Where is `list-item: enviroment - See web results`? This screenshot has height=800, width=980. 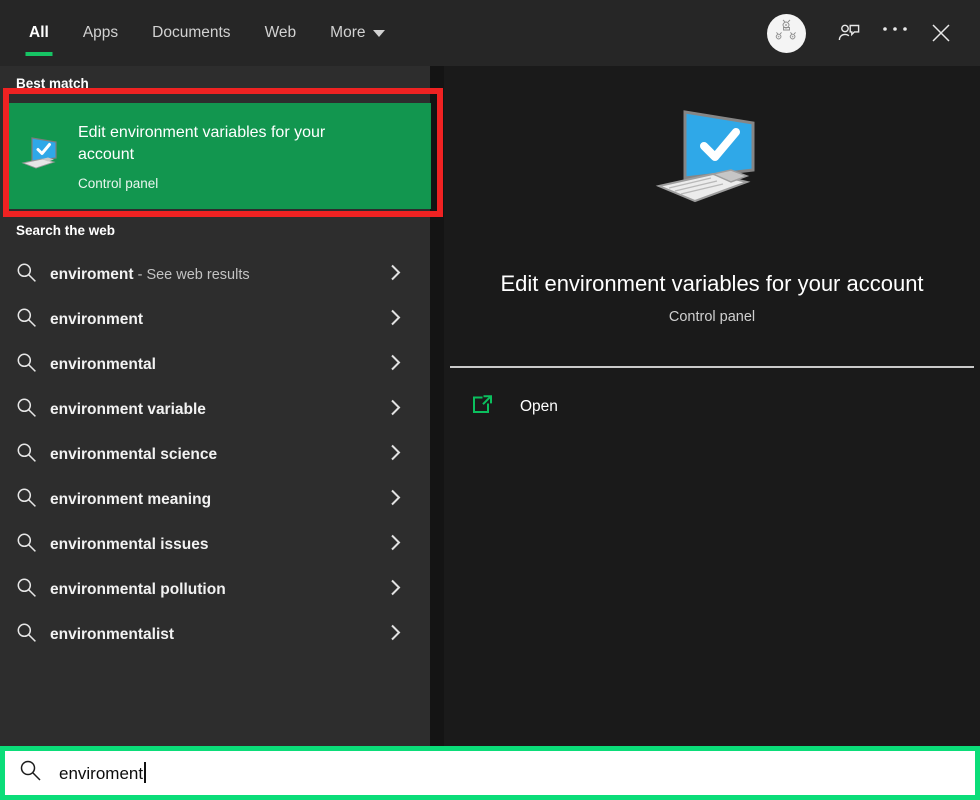
list-item: enviroment - See web results is located at coordinates (215, 274).